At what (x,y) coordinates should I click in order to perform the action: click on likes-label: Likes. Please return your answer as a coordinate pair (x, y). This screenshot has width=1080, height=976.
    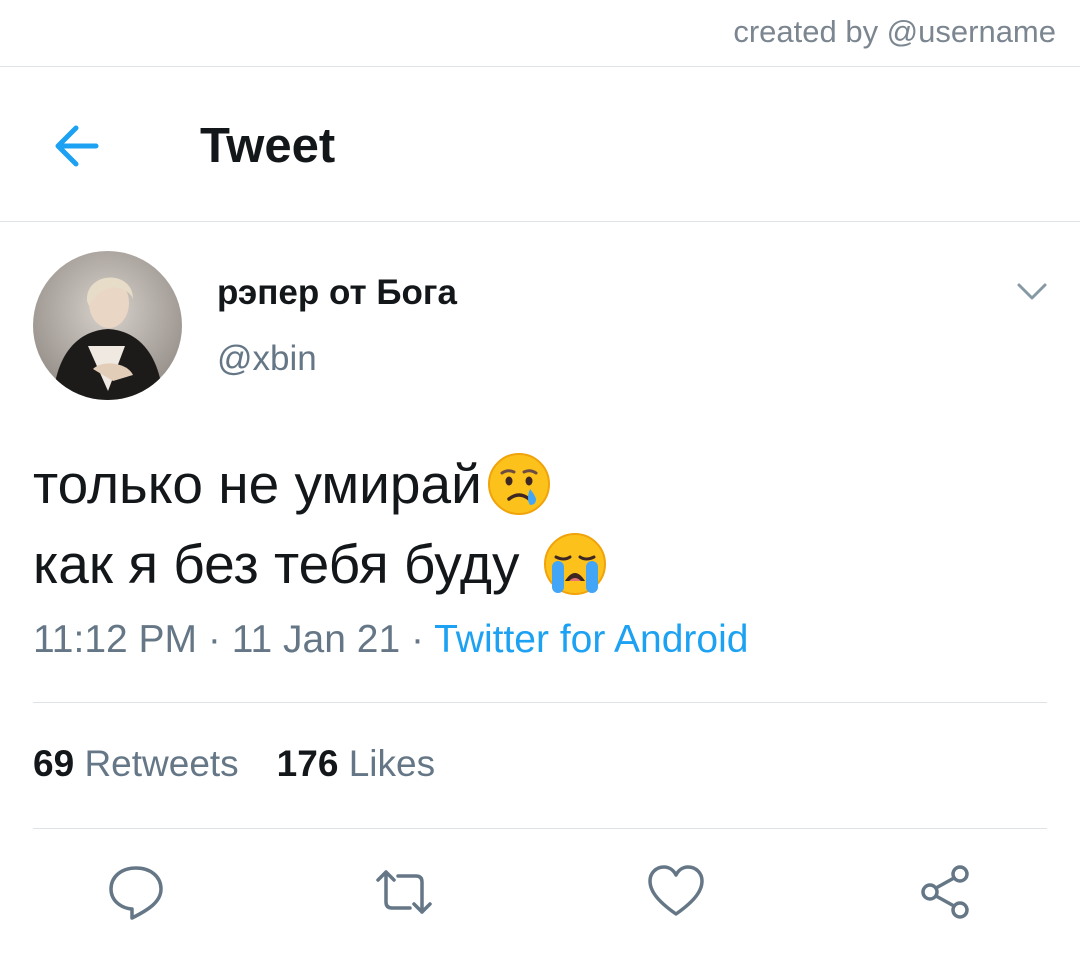
    Looking at the image, I should click on (392, 763).